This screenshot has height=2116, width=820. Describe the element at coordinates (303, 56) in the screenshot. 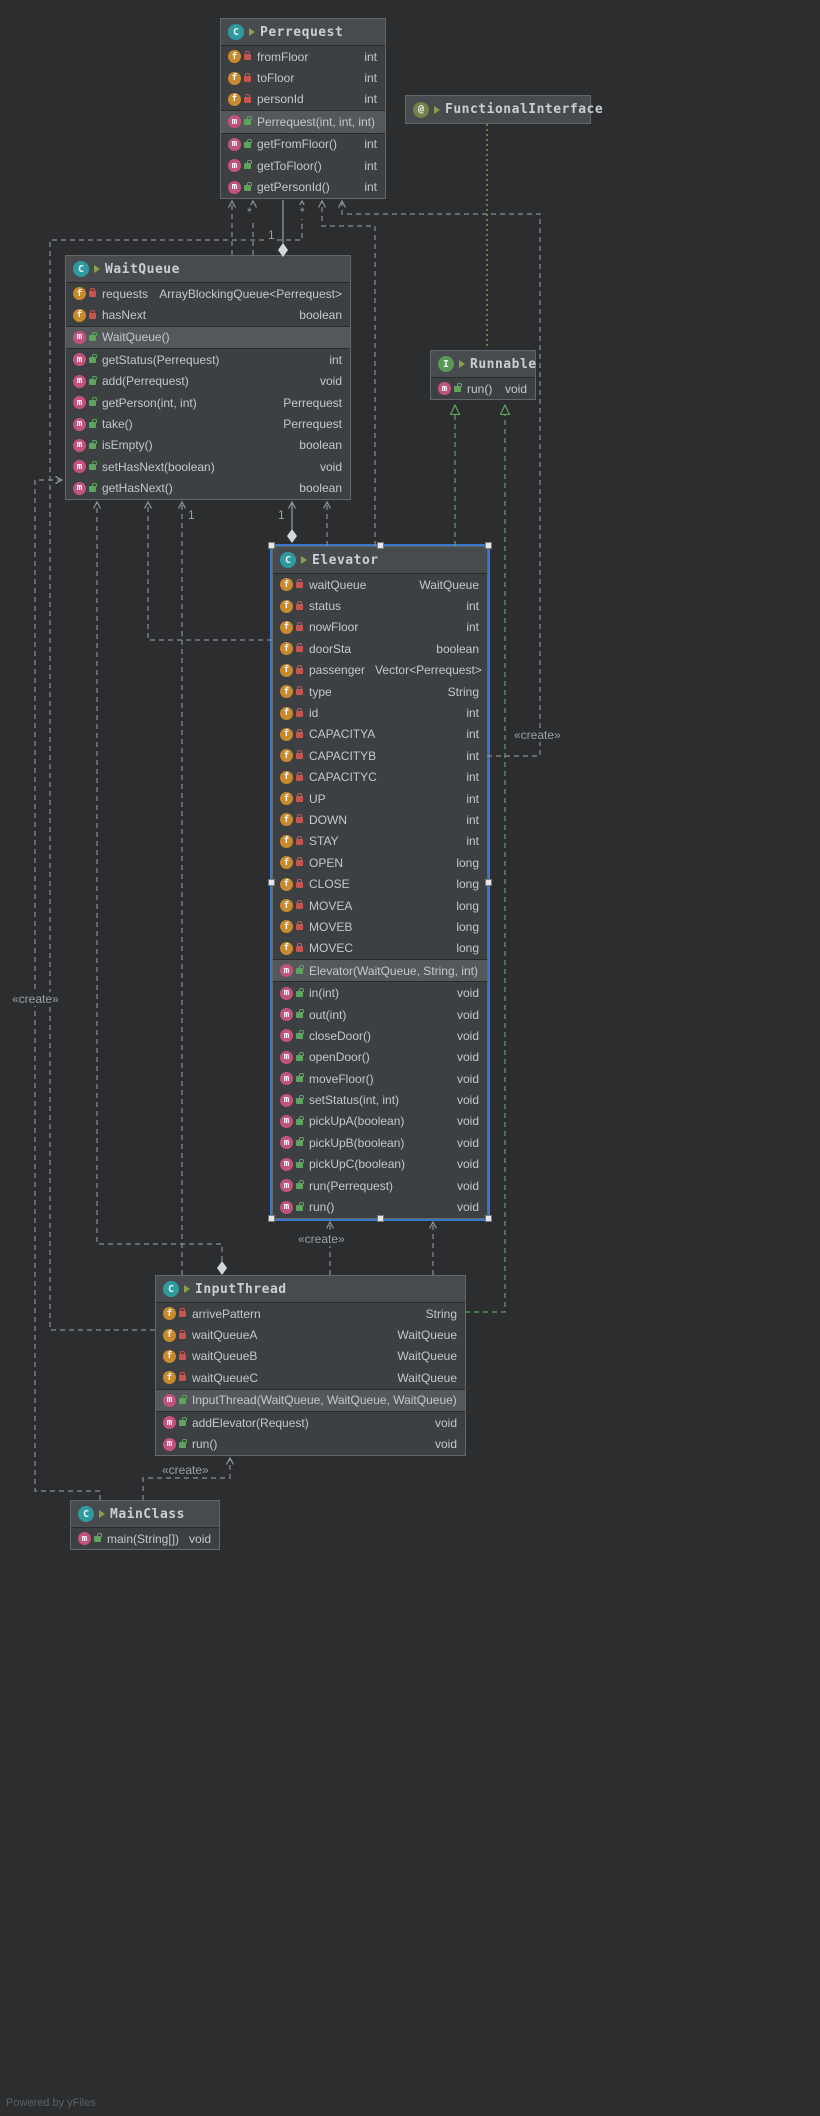

I see `field-row: f fromFloor int` at that location.